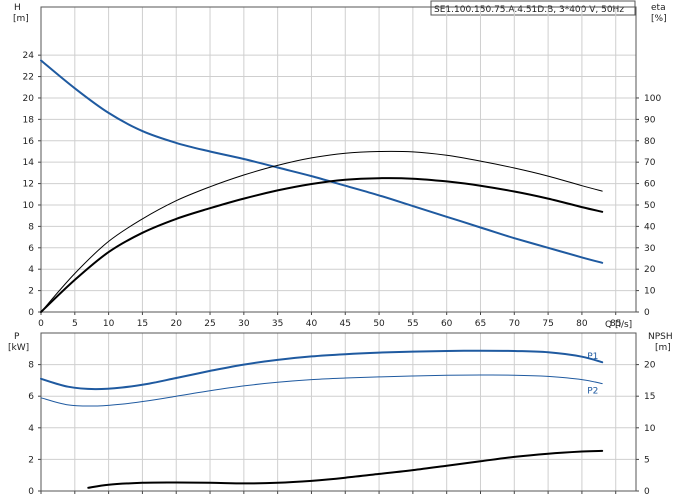 Image resolution: width=691 pixels, height=500 pixels. Describe the element at coordinates (649, 397) in the screenshot. I see `y-tick-label-right: 15` at that location.